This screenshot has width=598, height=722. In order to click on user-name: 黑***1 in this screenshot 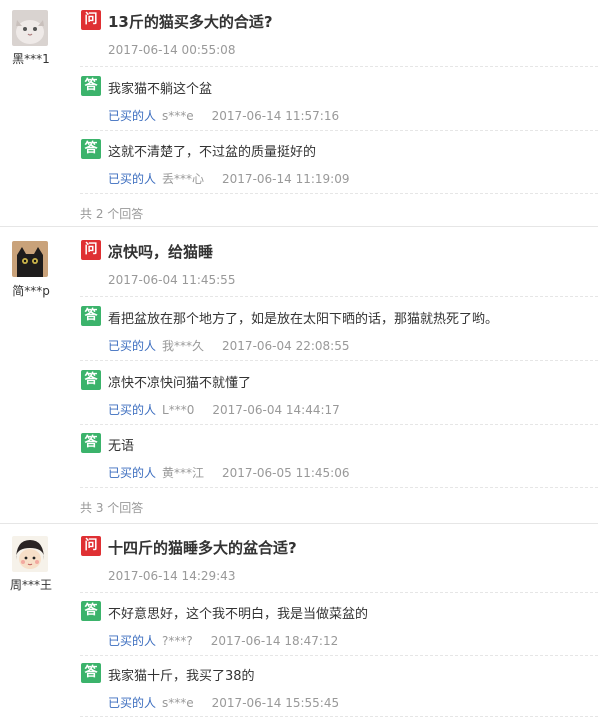, I will do `click(31, 58)`.